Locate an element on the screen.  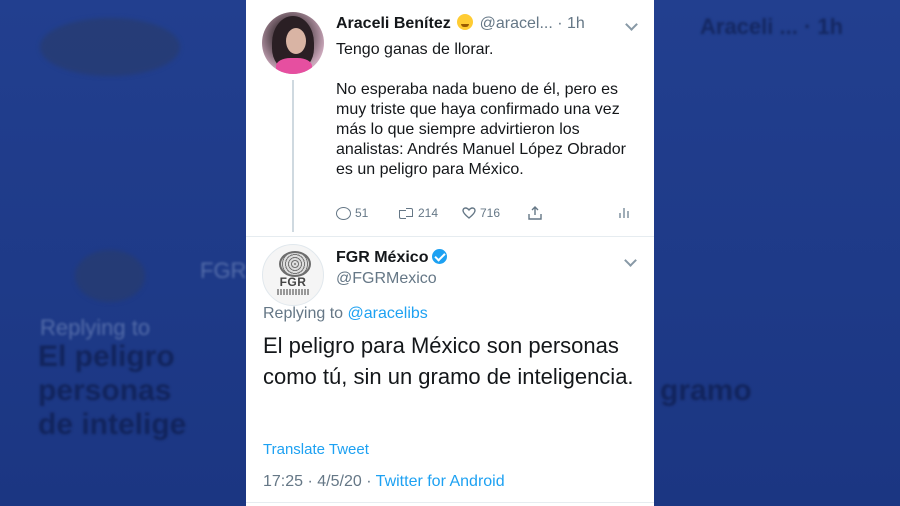
retweet-icon is located at coordinates (406, 213).